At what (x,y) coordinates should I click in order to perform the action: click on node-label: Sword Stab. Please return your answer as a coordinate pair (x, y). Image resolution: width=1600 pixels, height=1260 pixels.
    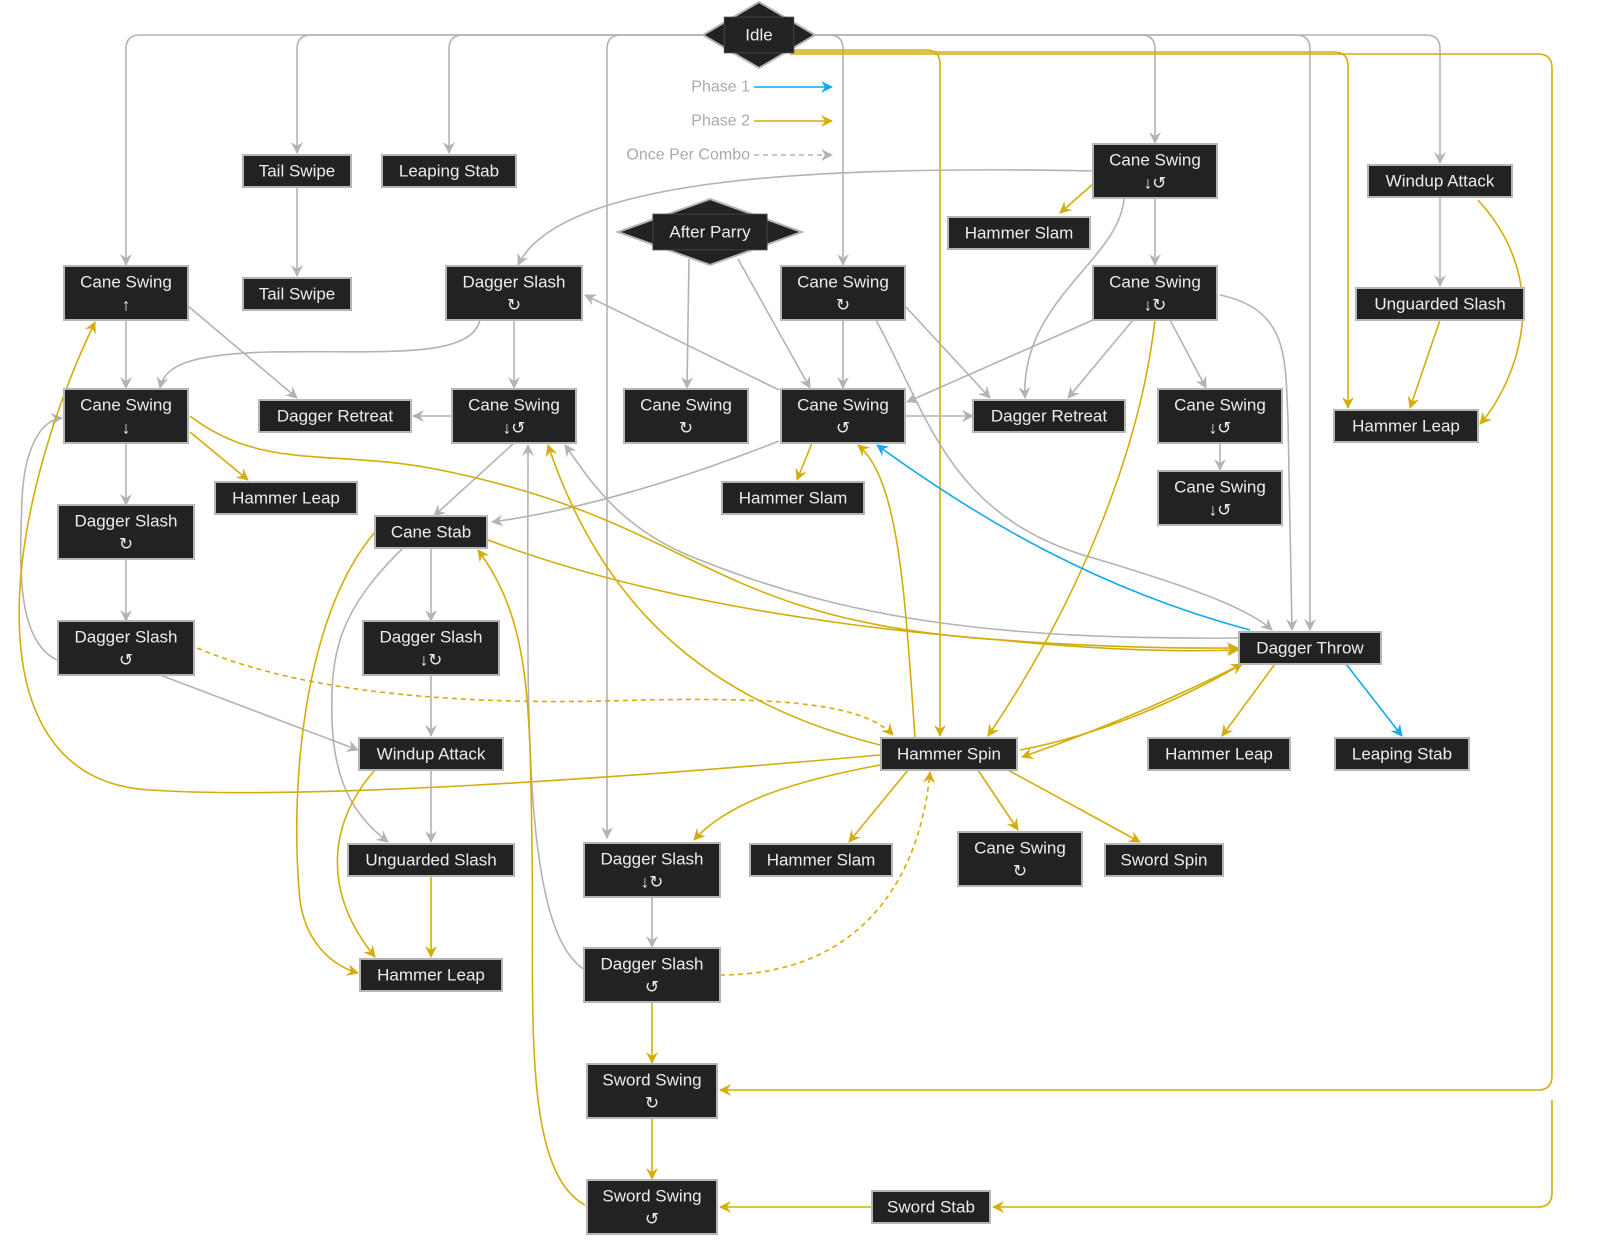
    Looking at the image, I should click on (931, 1207).